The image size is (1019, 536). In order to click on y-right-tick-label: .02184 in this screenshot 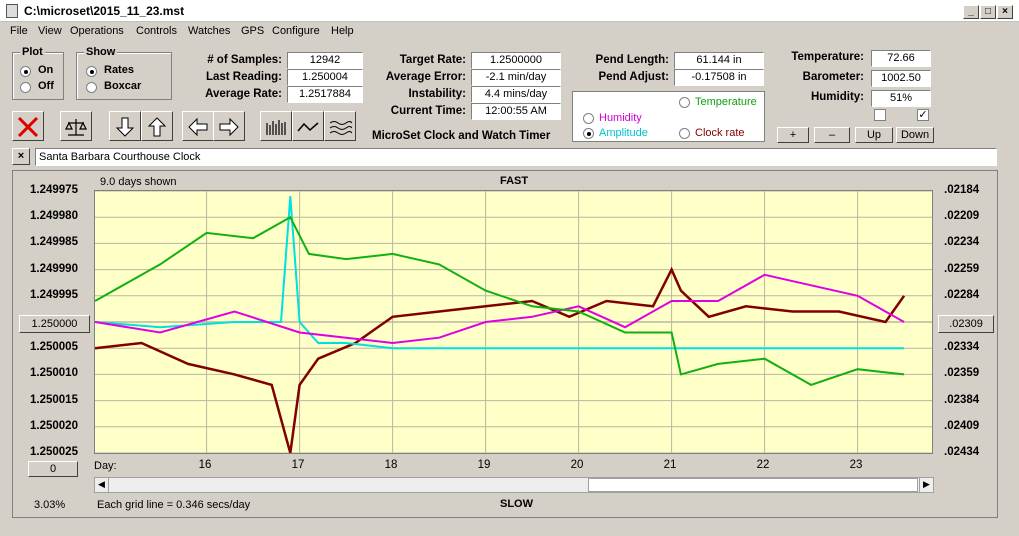, I will do `click(962, 190)`.